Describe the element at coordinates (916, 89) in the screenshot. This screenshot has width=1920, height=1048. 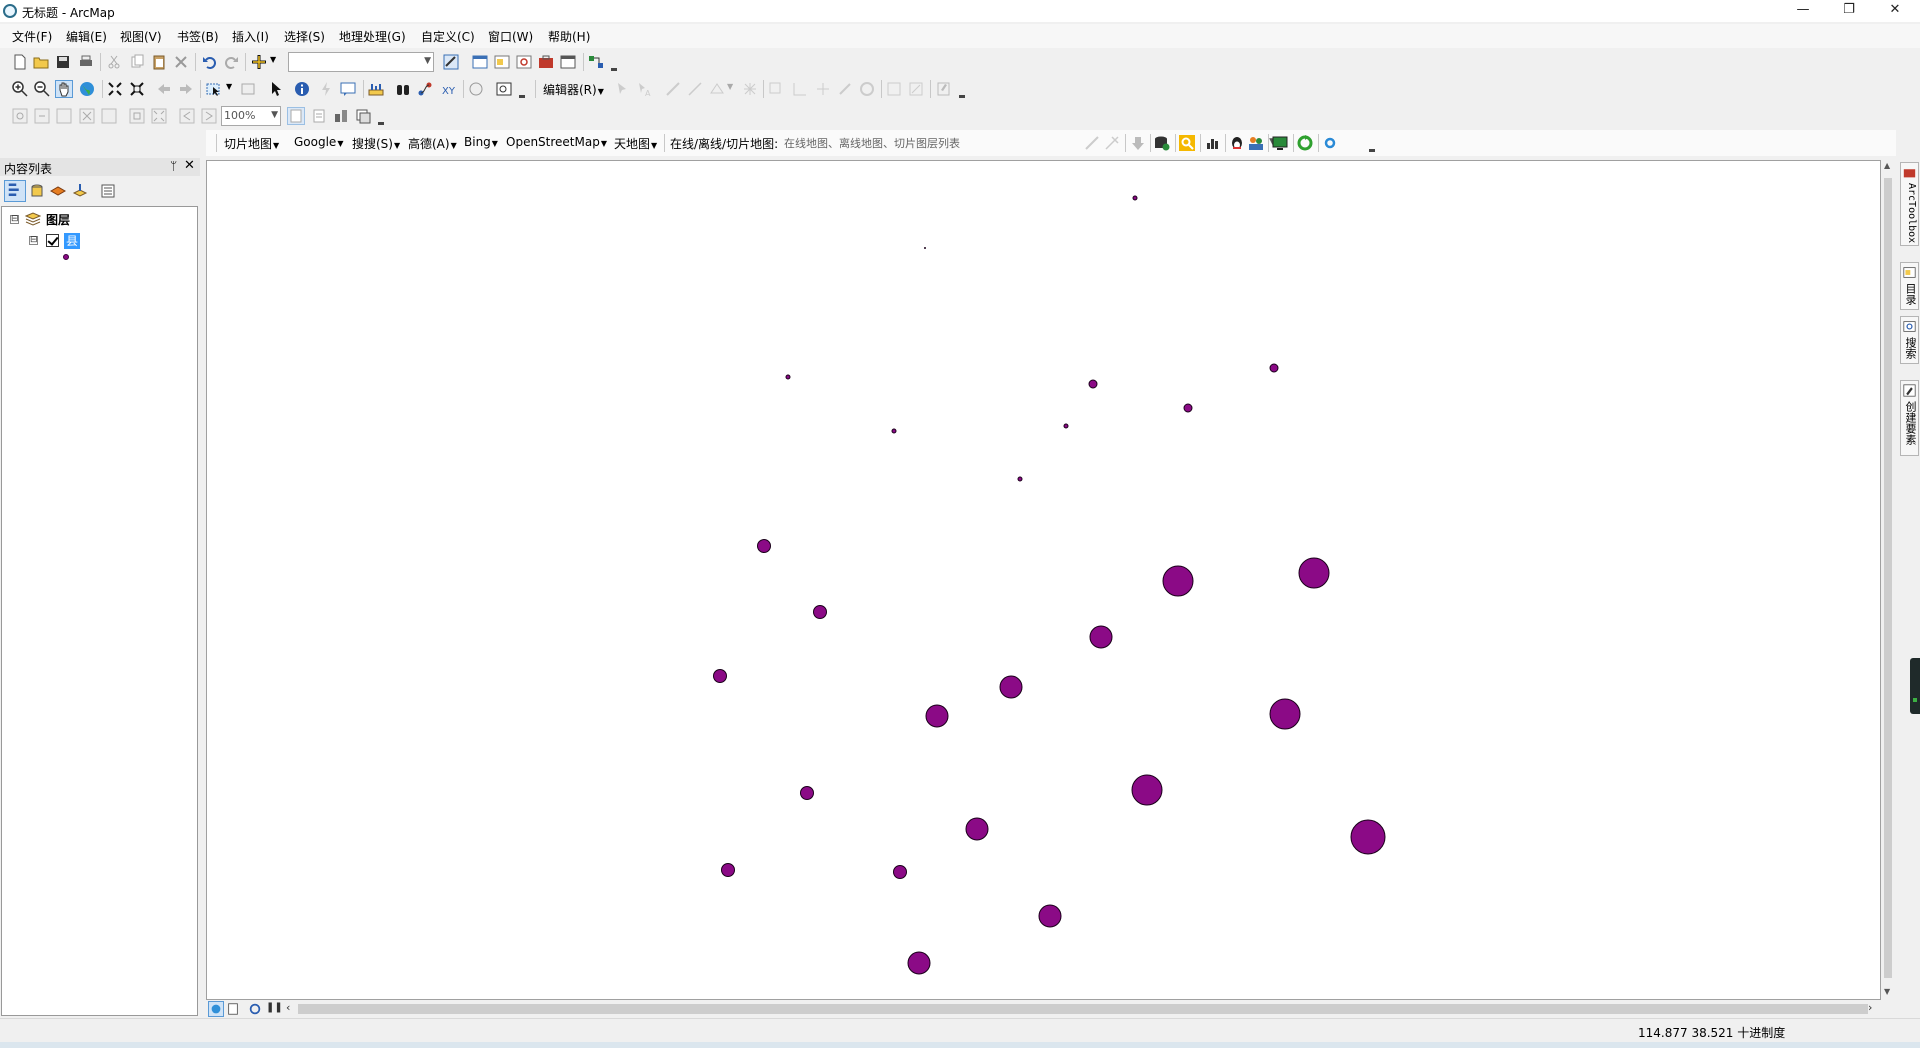
I see `create-features-window-icon` at that location.